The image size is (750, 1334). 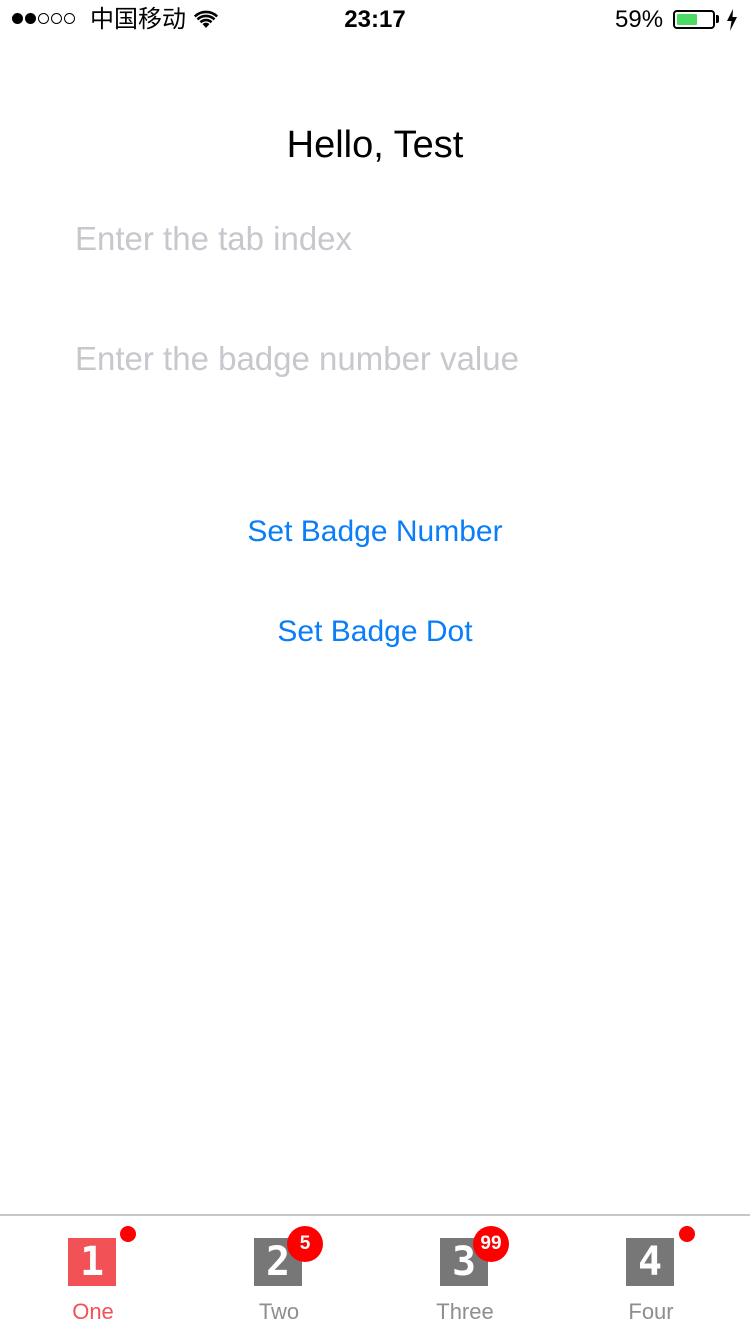 I want to click on battery-icon, so click(x=694, y=19).